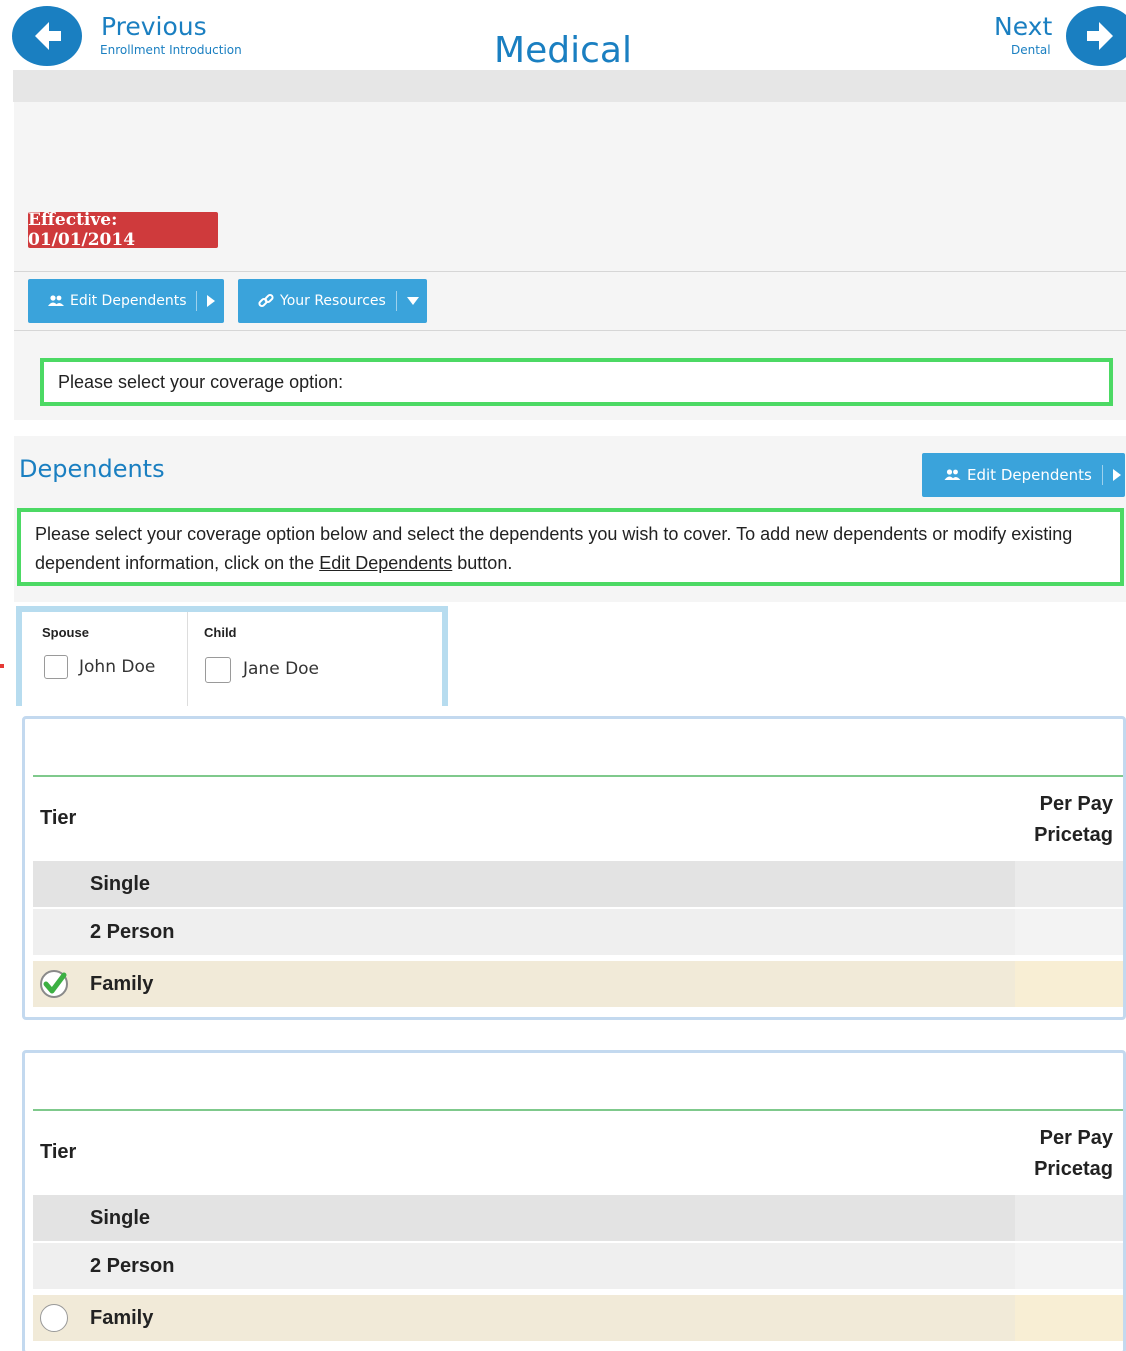 The height and width of the screenshot is (1351, 1126). What do you see at coordinates (385, 563) in the screenshot?
I see `edit-dependents-link: Edit Dependents` at bounding box center [385, 563].